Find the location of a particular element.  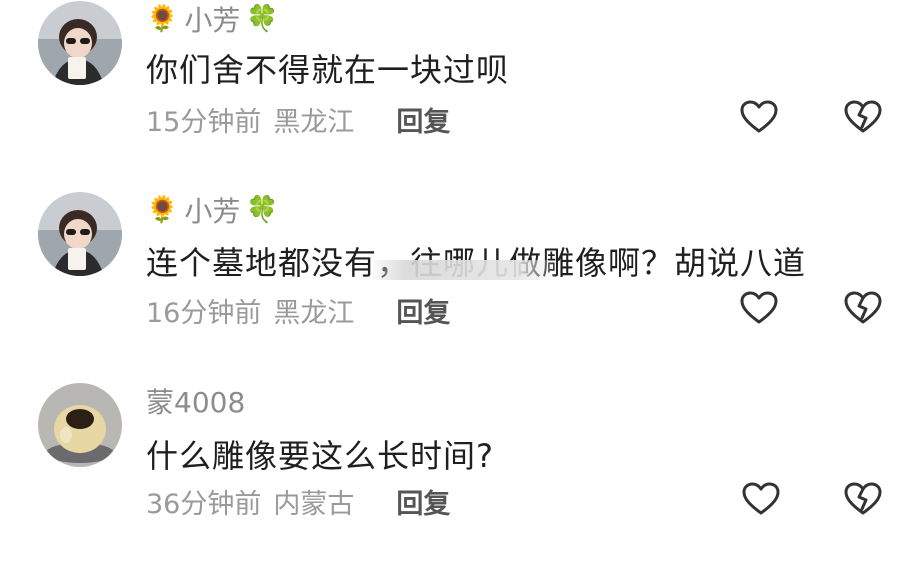

comment-username: 蒙4008 is located at coordinates (195, 401).